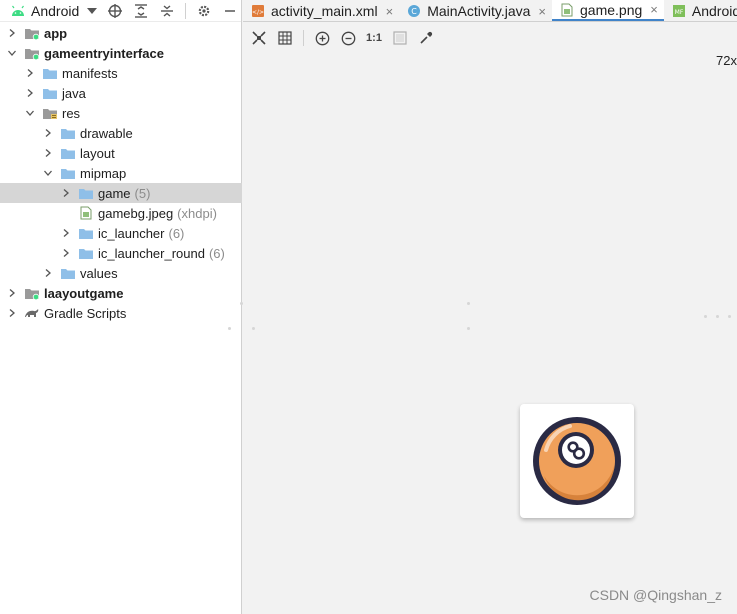 Image resolution: width=737 pixels, height=614 pixels. I want to click on tree-item-layout: layout, so click(121, 153).